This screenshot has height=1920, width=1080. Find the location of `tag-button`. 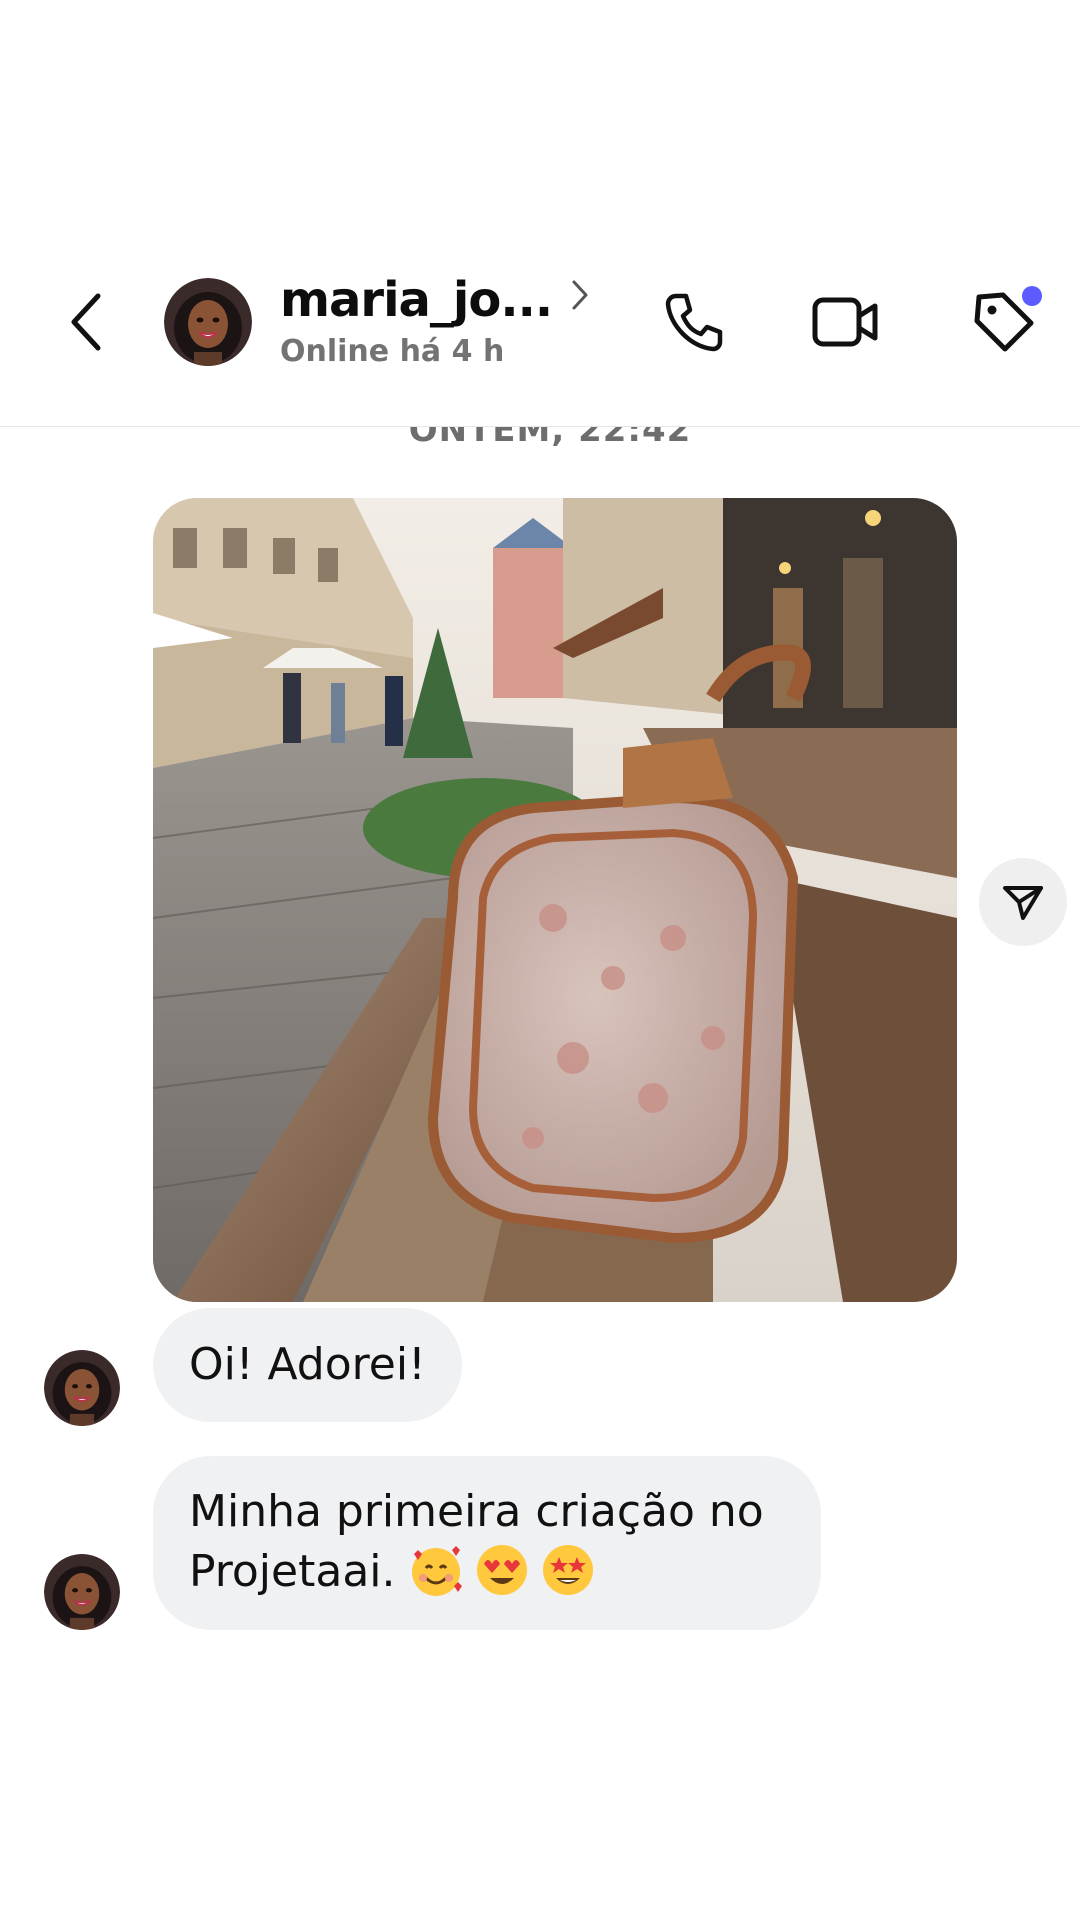

tag-button is located at coordinates (1004, 322).